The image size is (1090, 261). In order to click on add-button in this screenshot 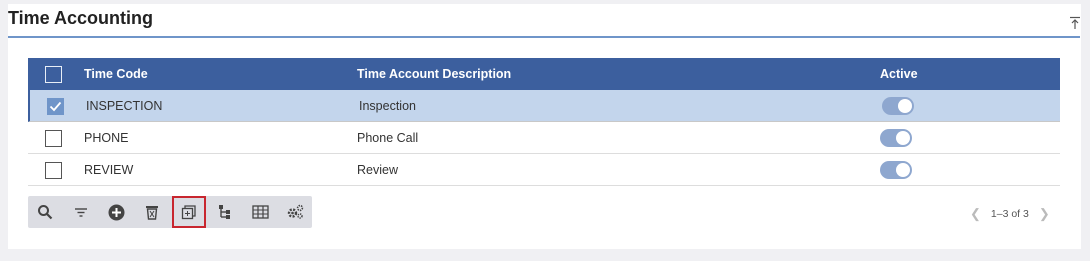, I will do `click(116, 212)`.